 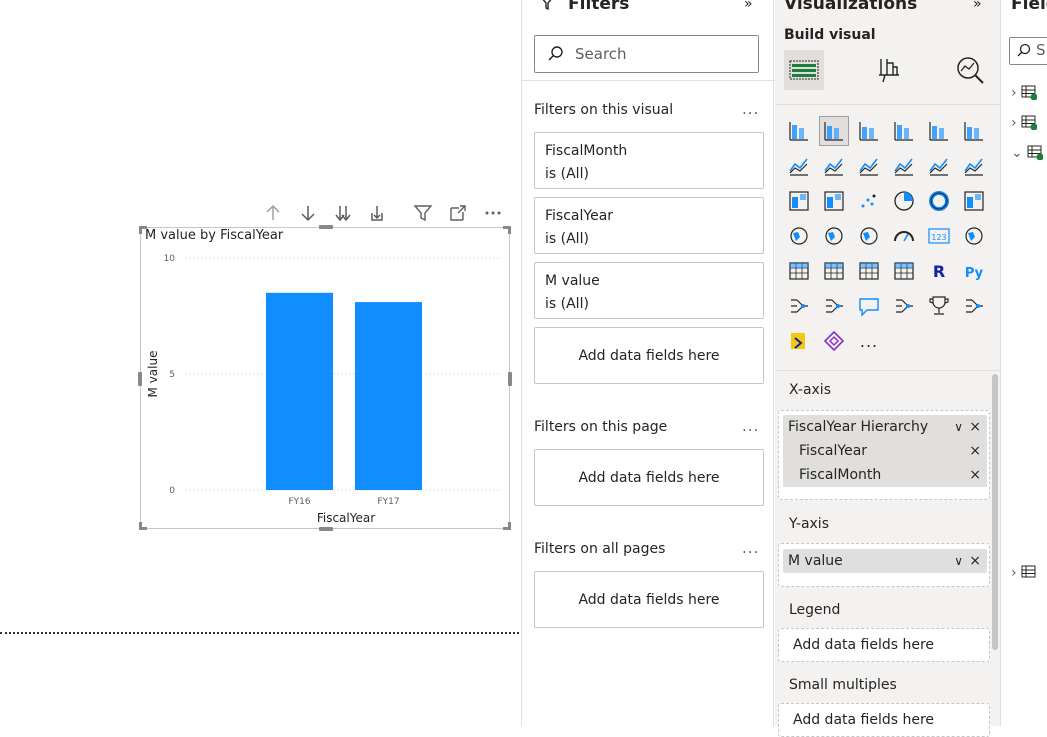 What do you see at coordinates (1017, 153) in the screenshot?
I see `chevron-down-icon: ⌄` at bounding box center [1017, 153].